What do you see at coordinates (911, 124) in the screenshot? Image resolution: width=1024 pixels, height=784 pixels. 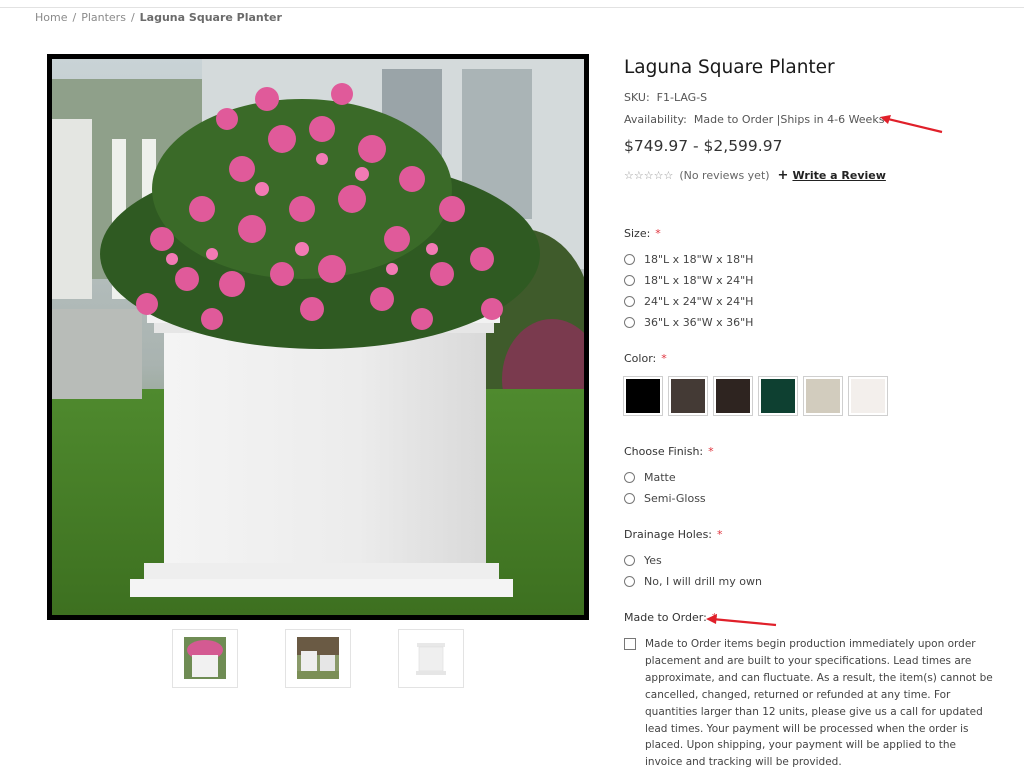 I see `annotation-arrow-icon` at bounding box center [911, 124].